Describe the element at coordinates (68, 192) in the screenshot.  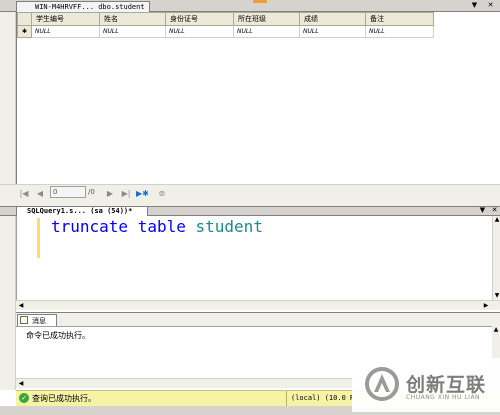
I see `record-position-input: 0` at that location.